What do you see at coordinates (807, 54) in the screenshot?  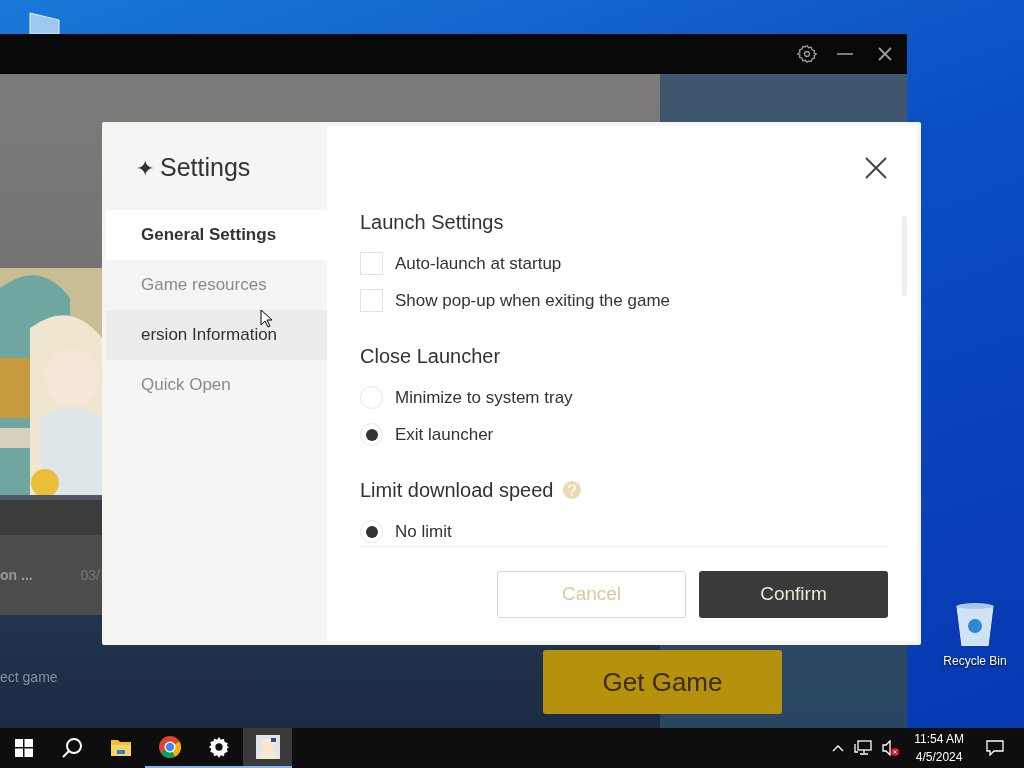 I see `settings-icon` at bounding box center [807, 54].